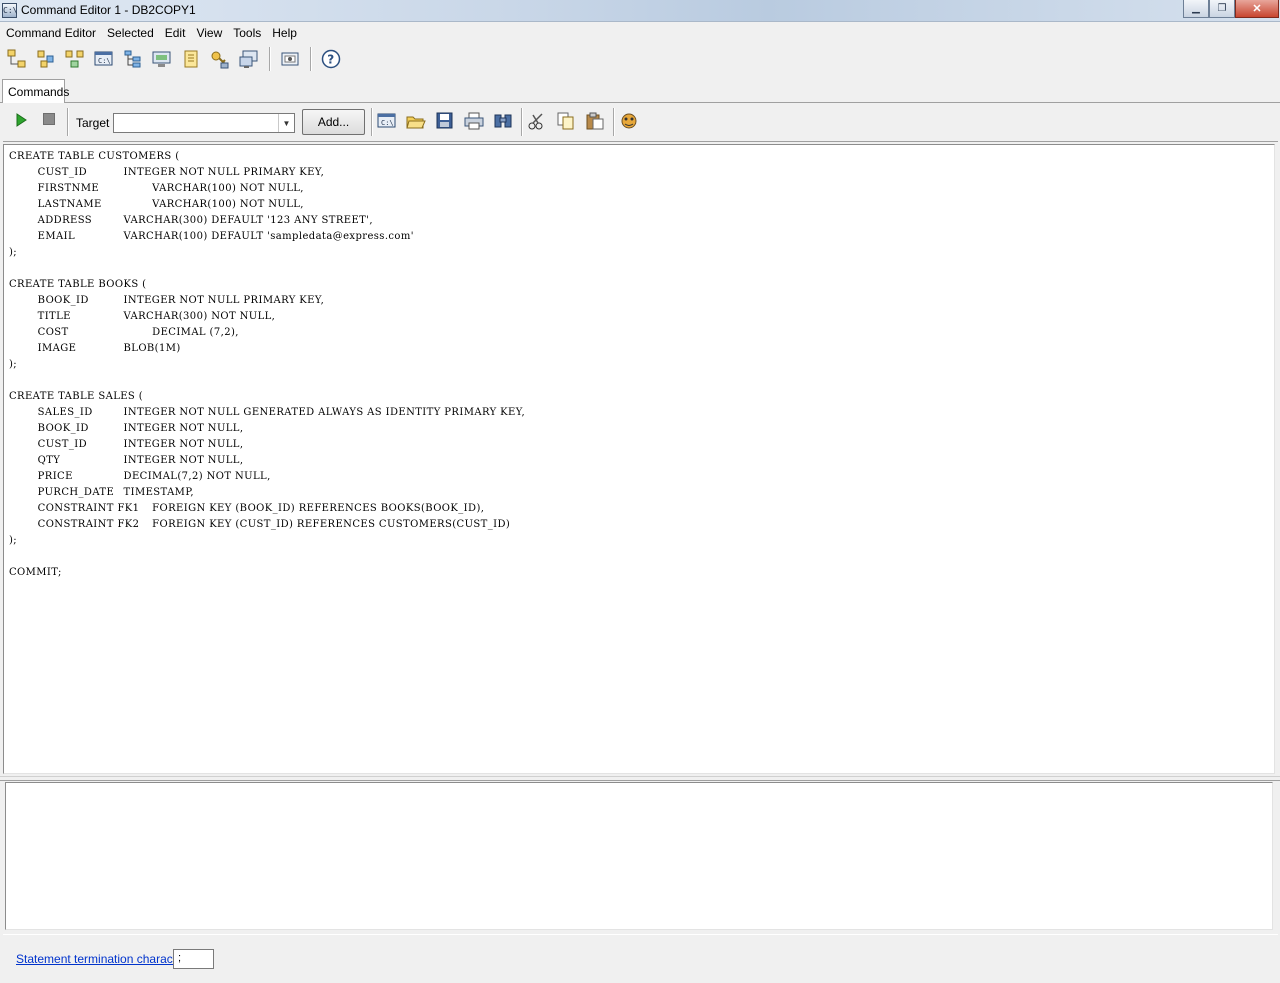  Describe the element at coordinates (595, 121) in the screenshot. I see `paste-icon` at that location.